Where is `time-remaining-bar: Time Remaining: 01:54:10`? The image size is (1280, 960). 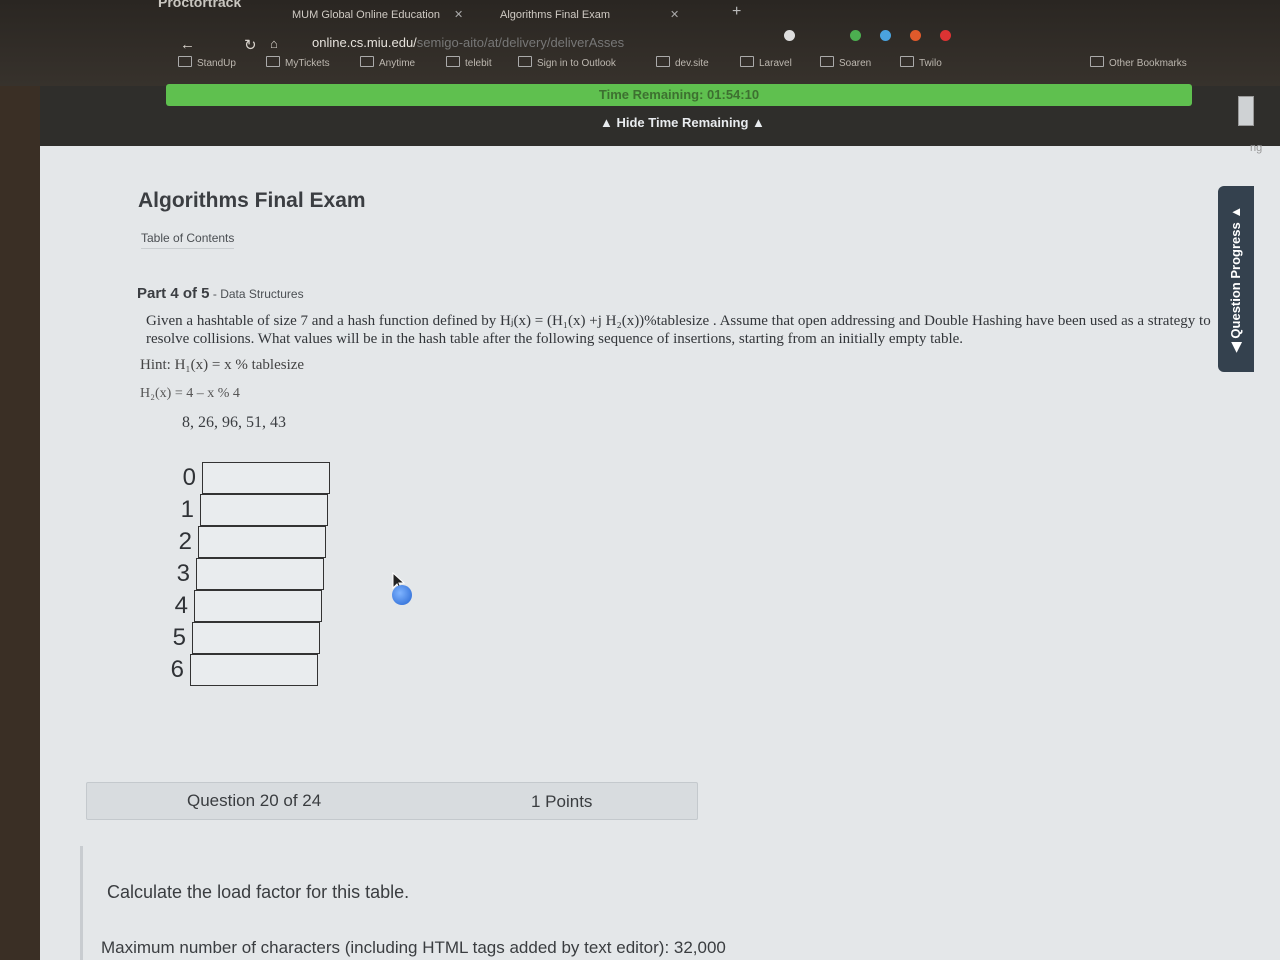
time-remaining-bar: Time Remaining: 01:54:10 is located at coordinates (679, 95).